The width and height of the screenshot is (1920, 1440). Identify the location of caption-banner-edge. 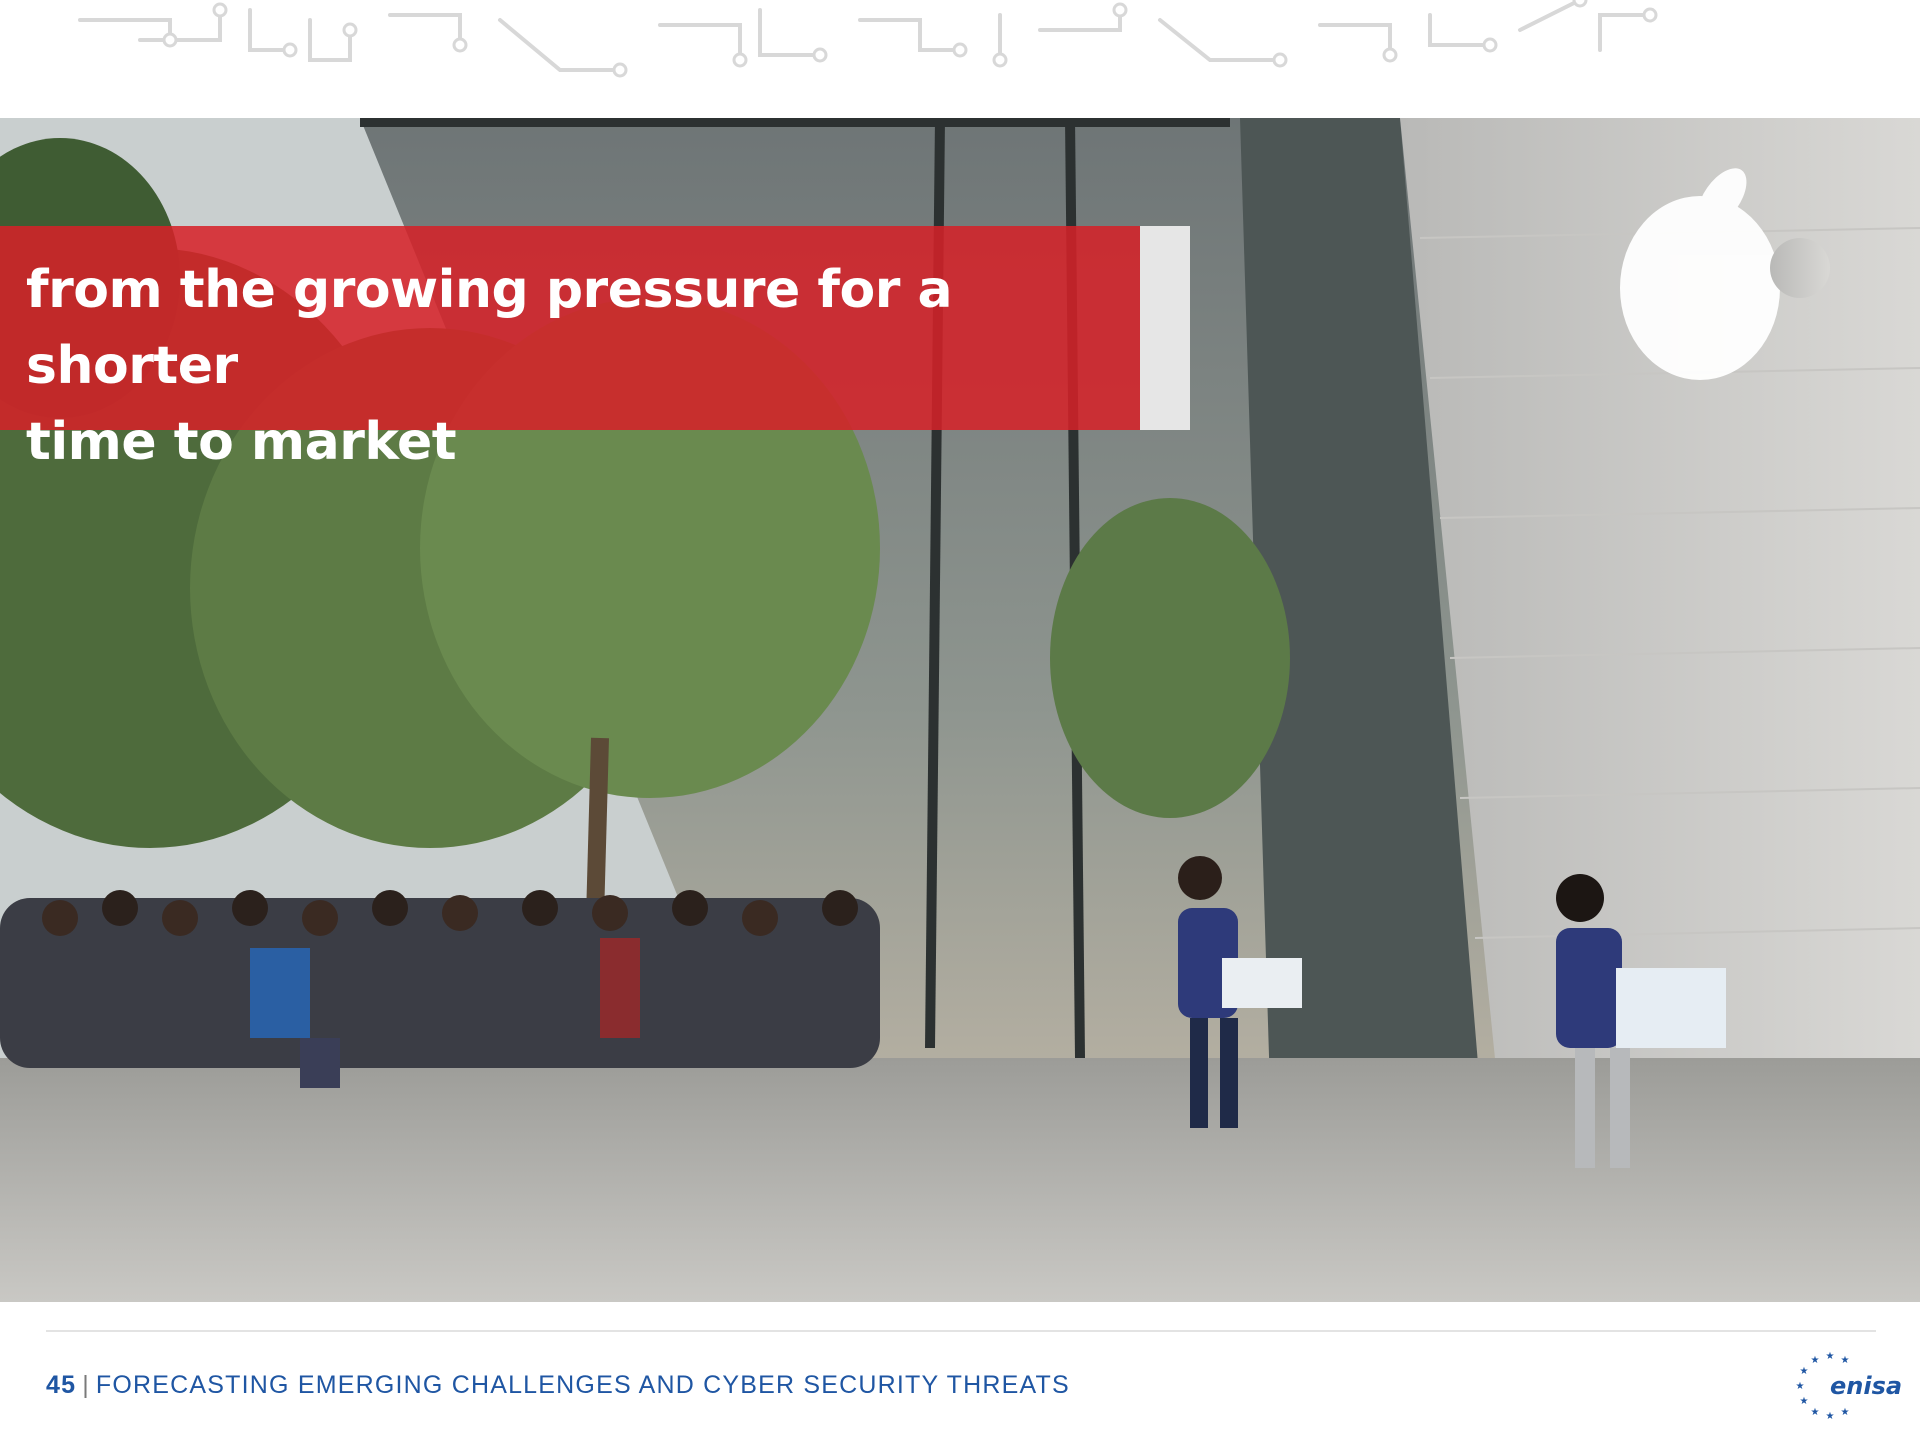
(1165, 328).